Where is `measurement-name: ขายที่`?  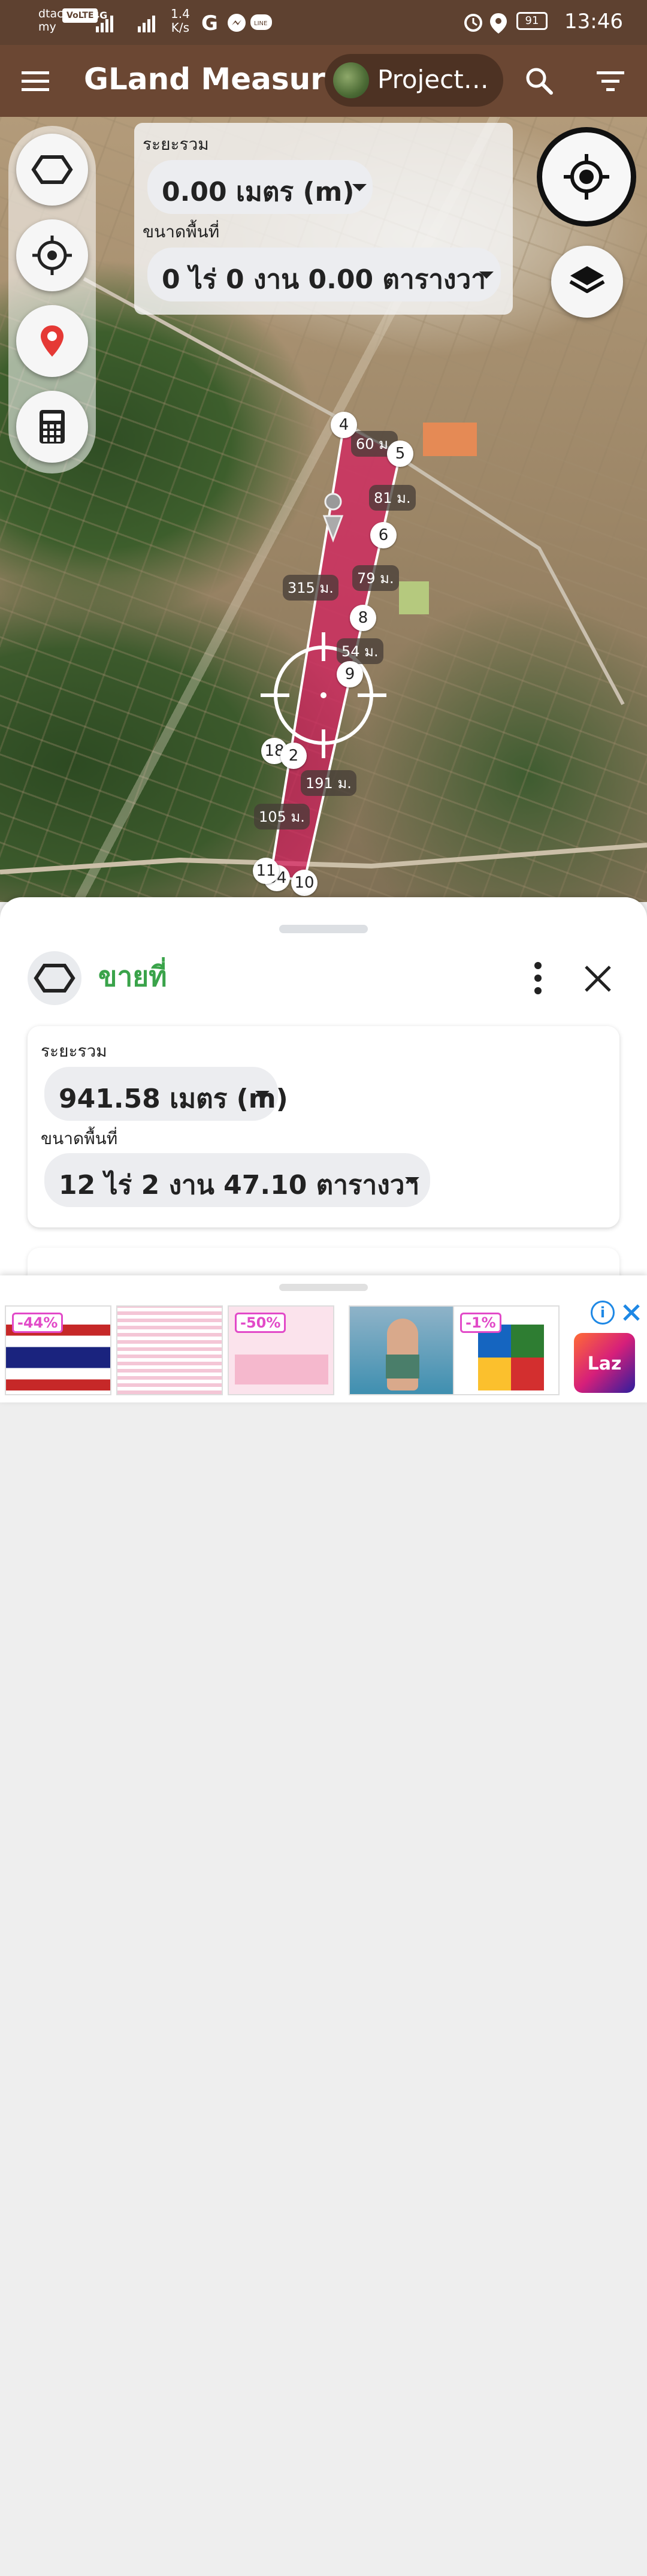
measurement-name: ขายที่ is located at coordinates (132, 977).